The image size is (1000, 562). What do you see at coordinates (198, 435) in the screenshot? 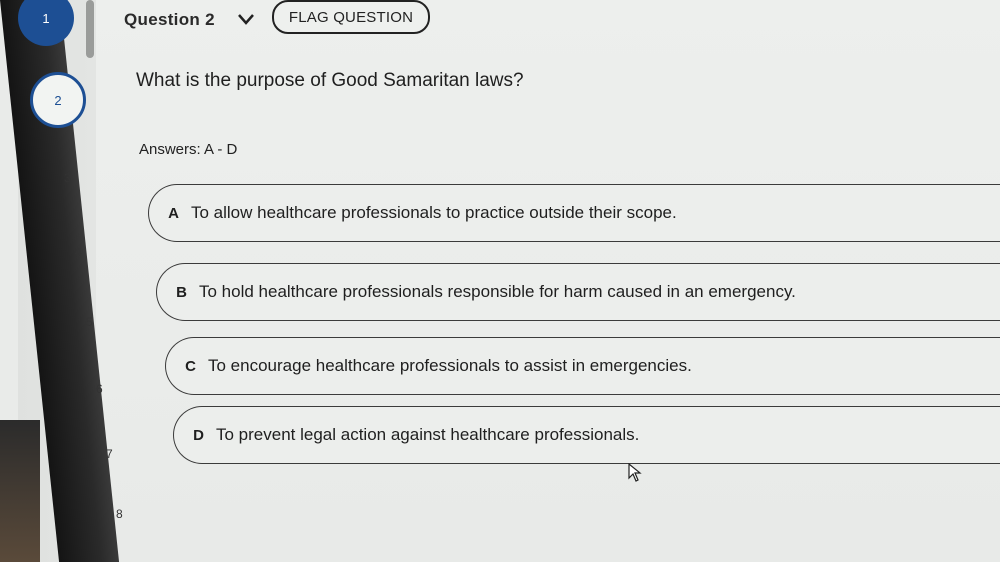
I see `option-letter: D` at bounding box center [198, 435].